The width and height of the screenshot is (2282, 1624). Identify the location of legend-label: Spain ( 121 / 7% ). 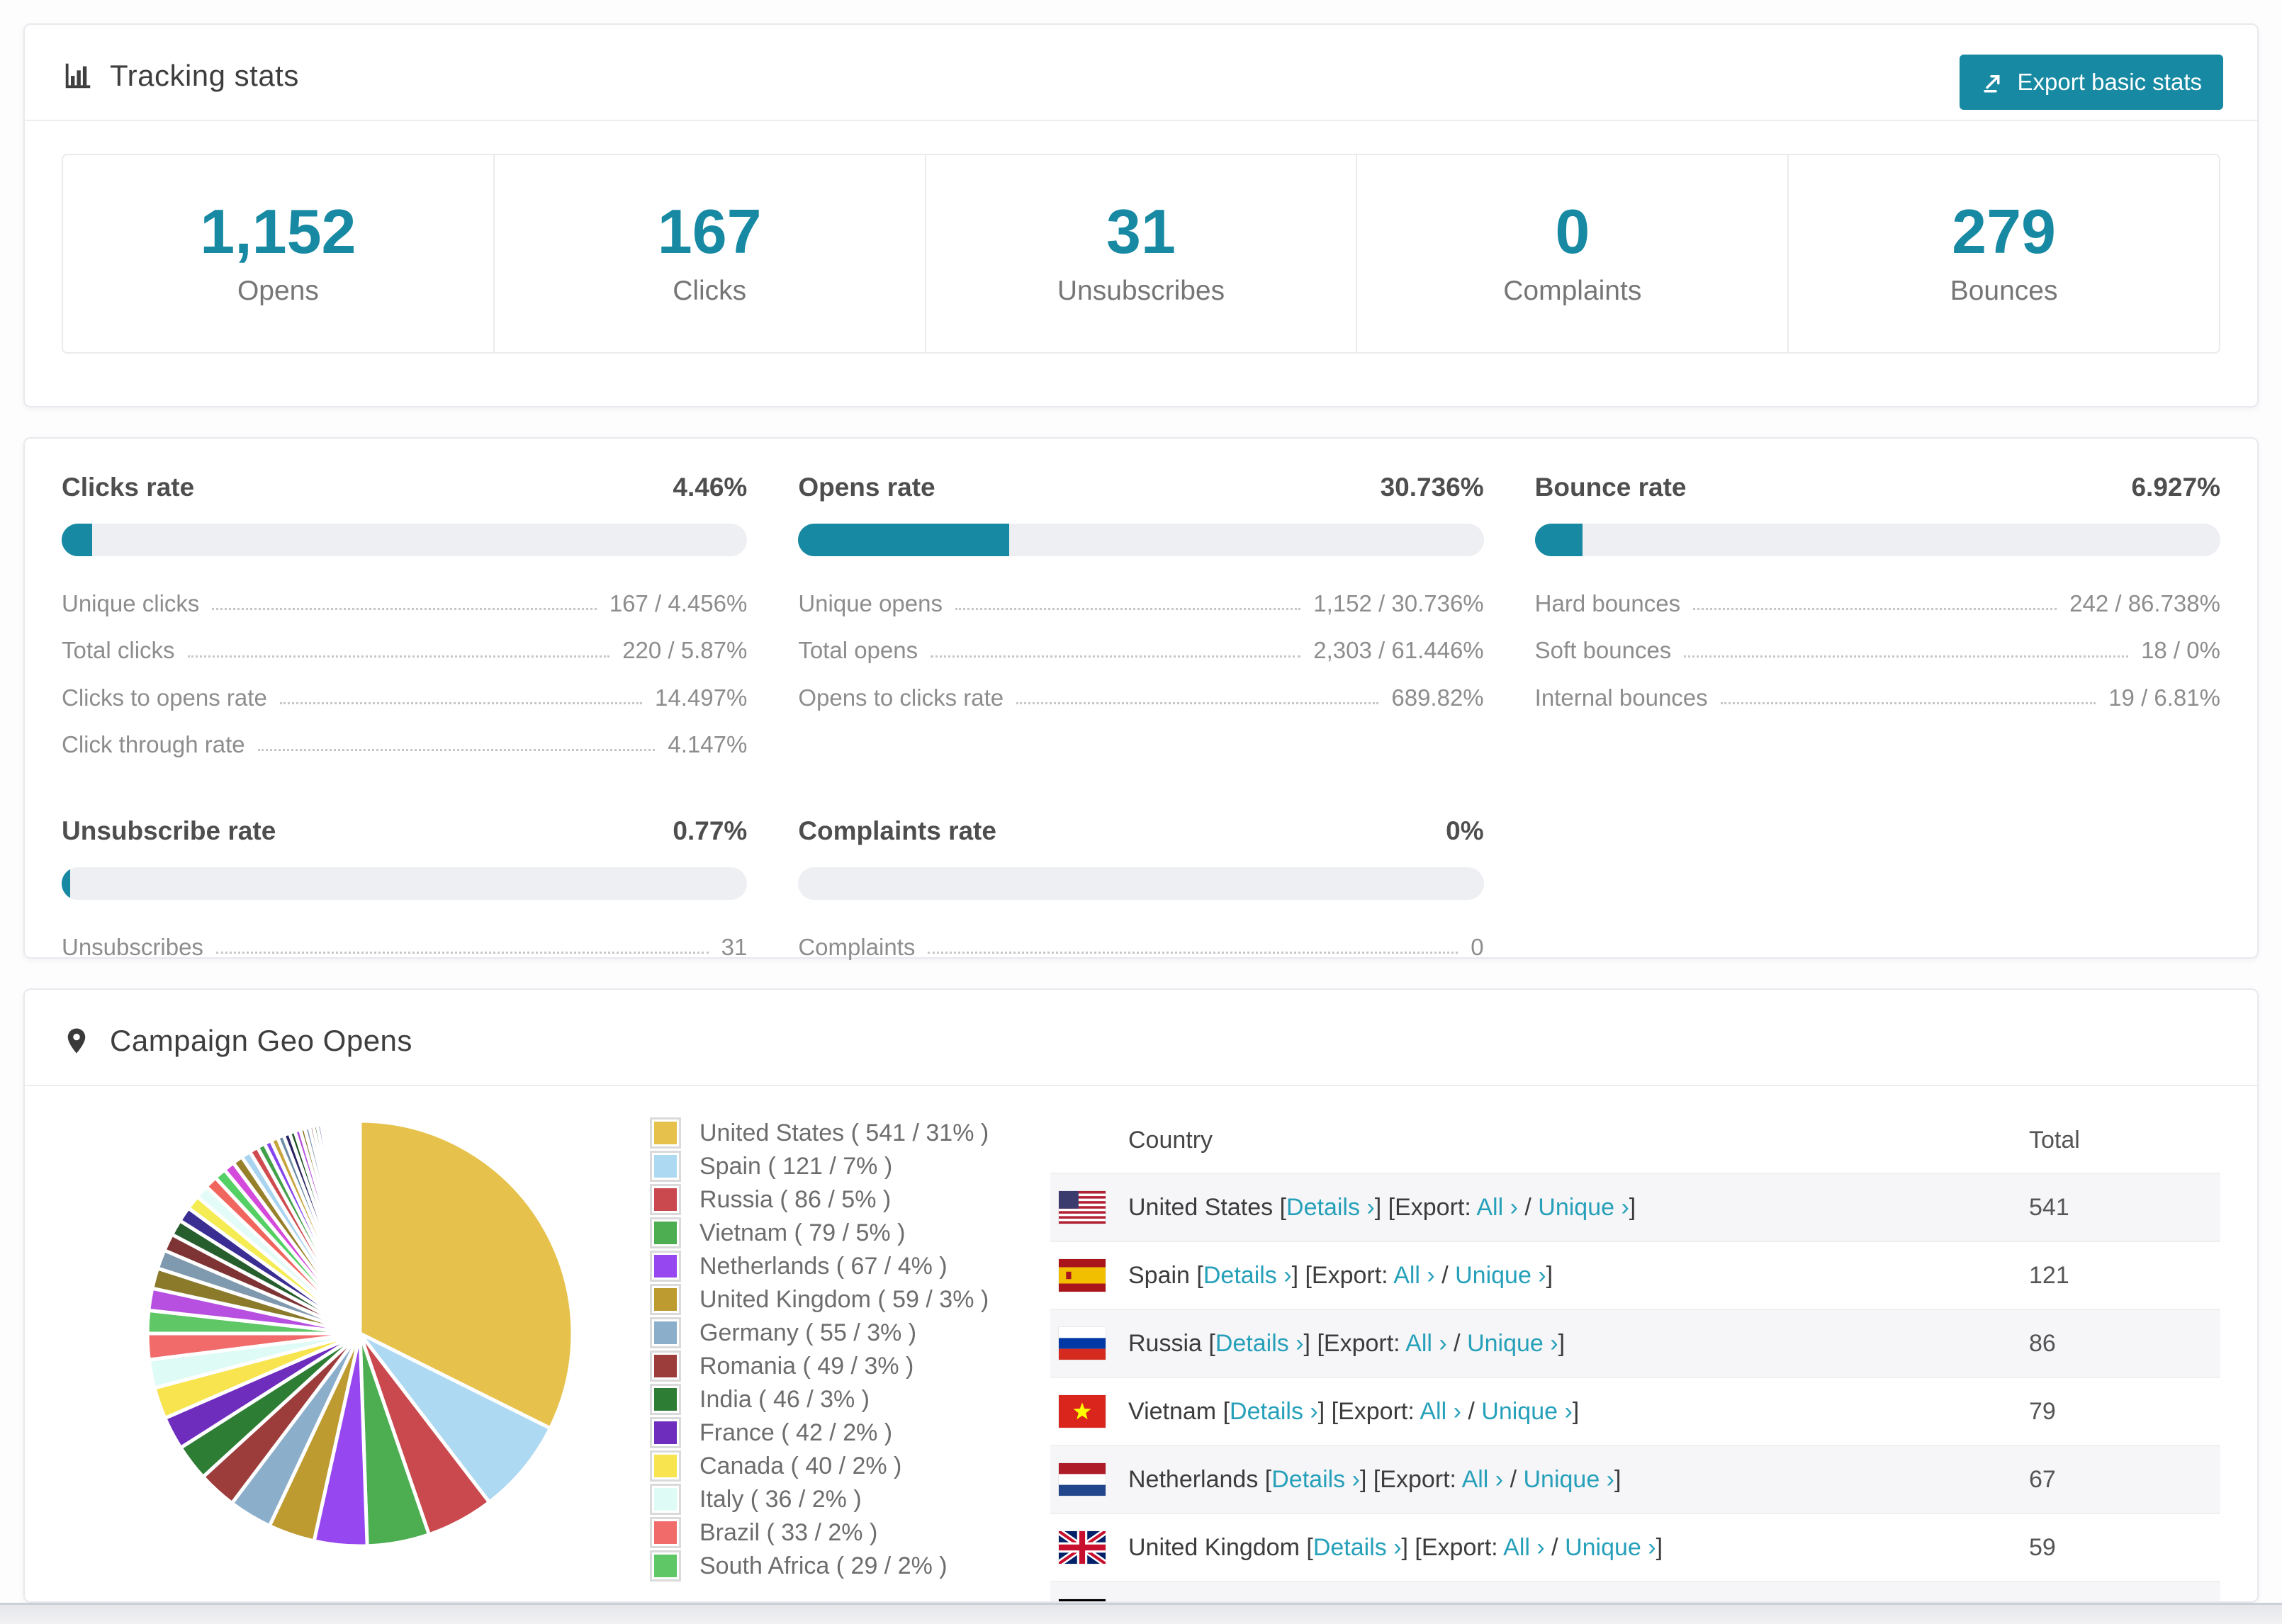
(796, 1166).